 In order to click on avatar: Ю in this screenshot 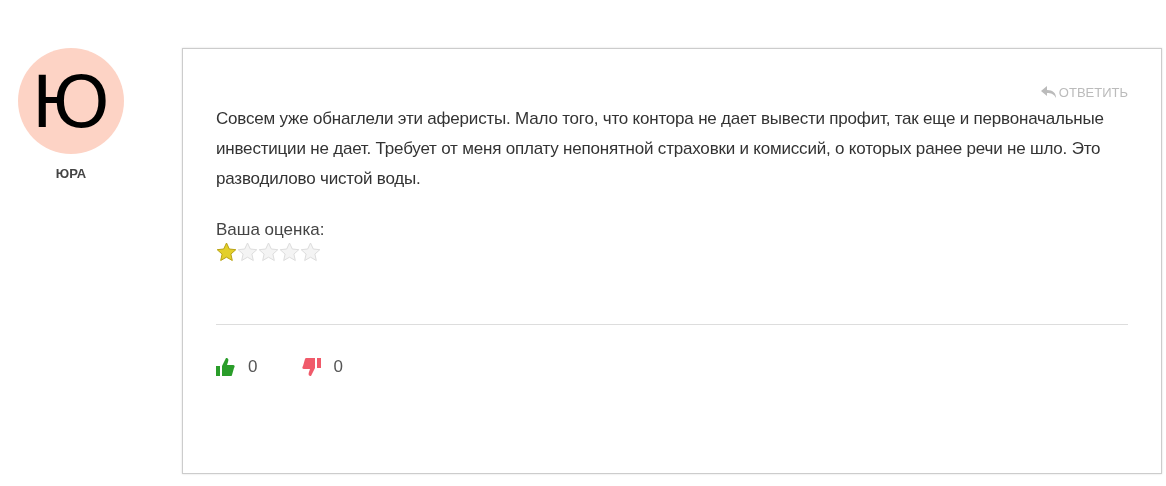, I will do `click(71, 101)`.